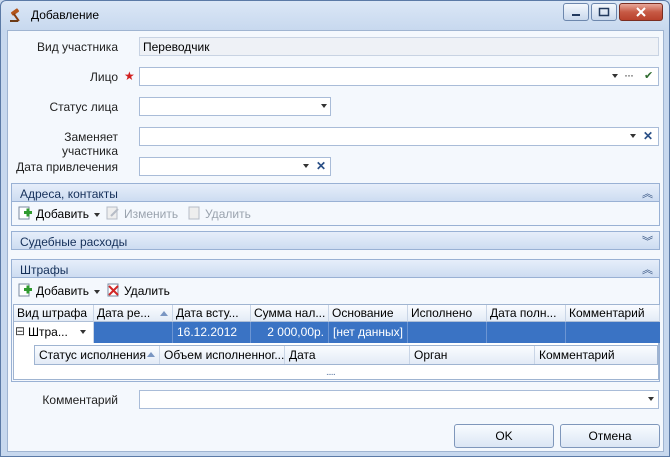 The height and width of the screenshot is (457, 670). I want to click on titlebar: Добавление, so click(335, 15).